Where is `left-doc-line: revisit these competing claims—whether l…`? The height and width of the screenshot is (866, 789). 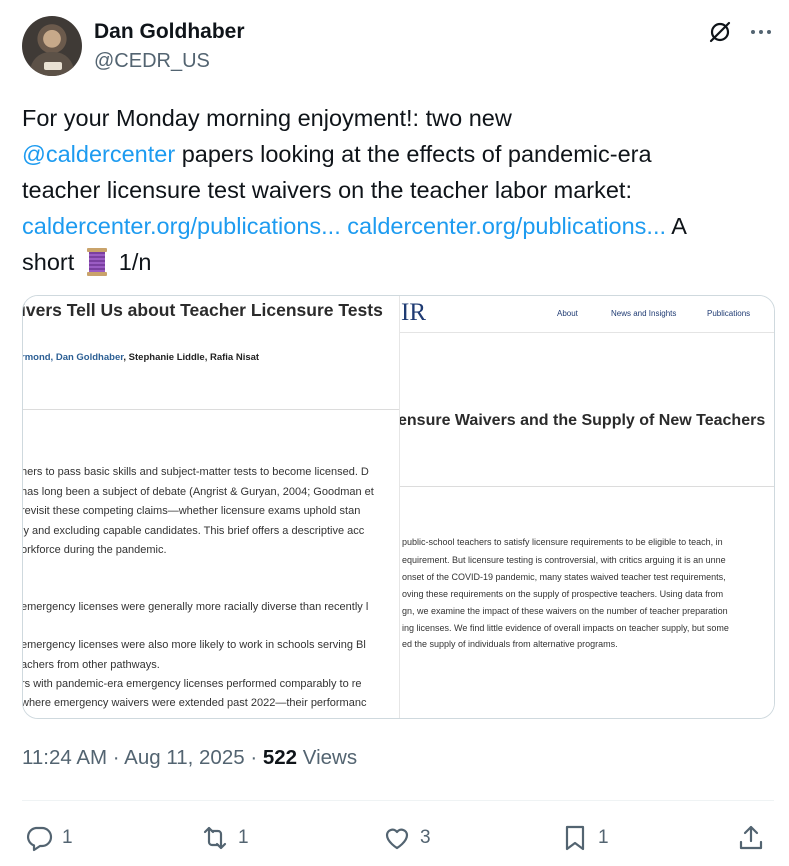
left-doc-line: revisit these competing claims—whether l… is located at coordinates (192, 511).